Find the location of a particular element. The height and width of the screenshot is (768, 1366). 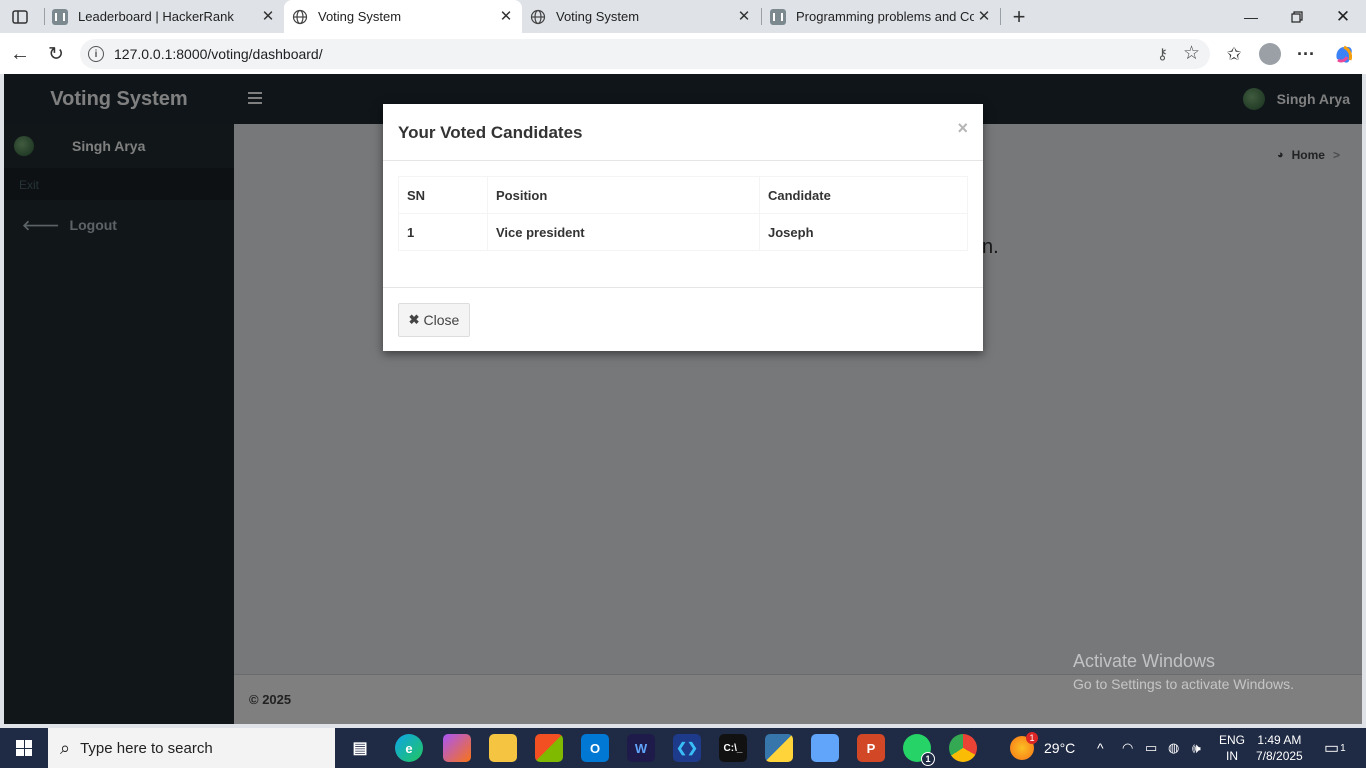

clock: 1:49 AM 7/8/2025 is located at coordinates (1279, 748).